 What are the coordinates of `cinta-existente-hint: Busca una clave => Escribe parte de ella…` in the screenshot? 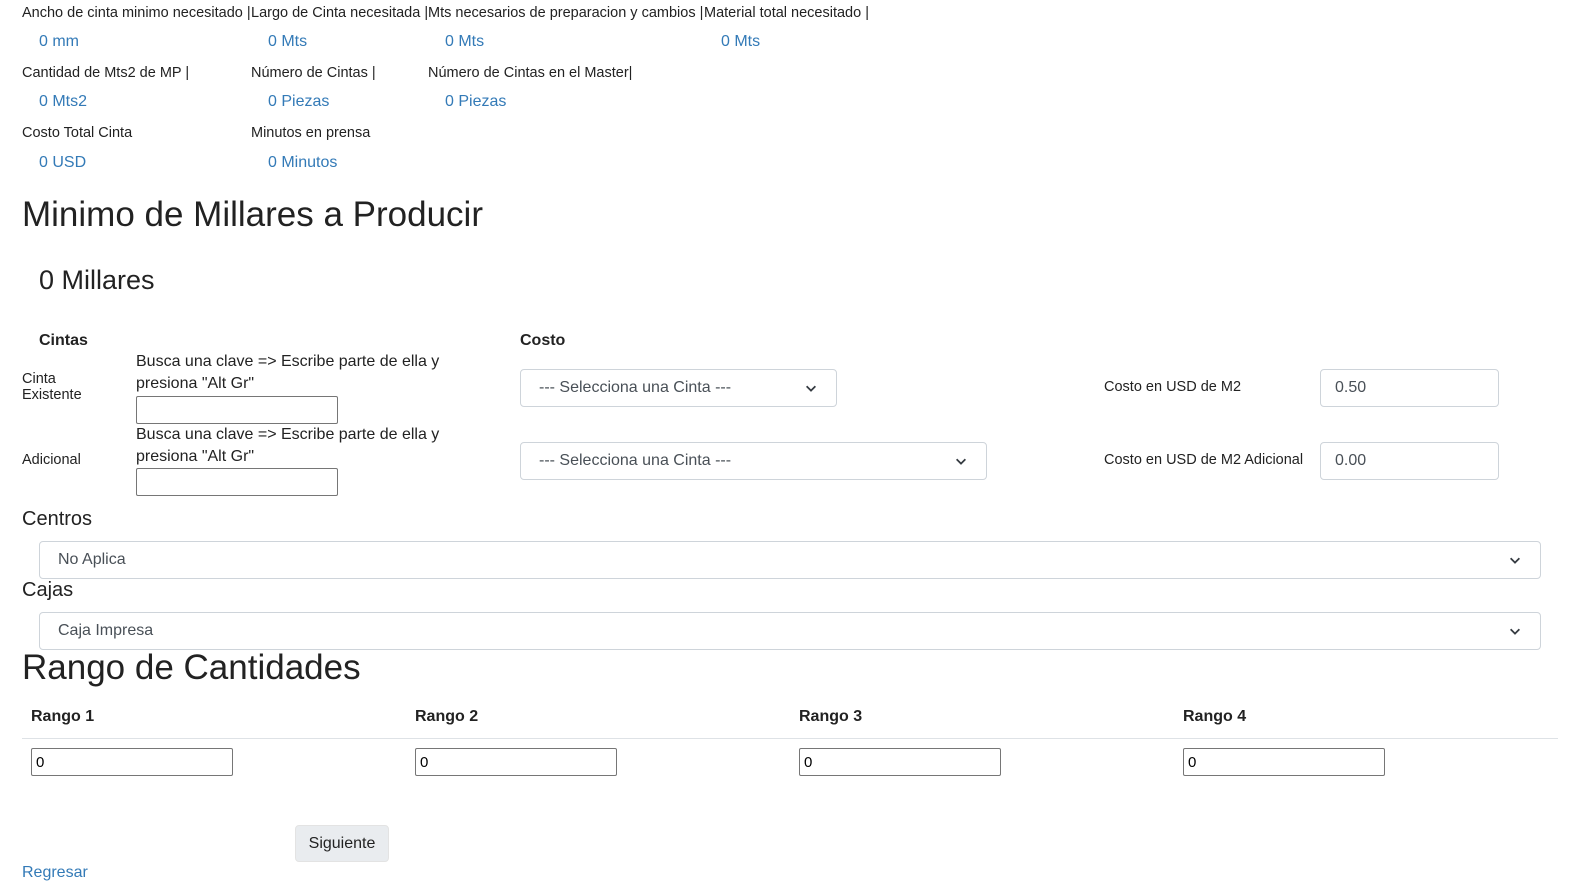 It's located at (288, 372).